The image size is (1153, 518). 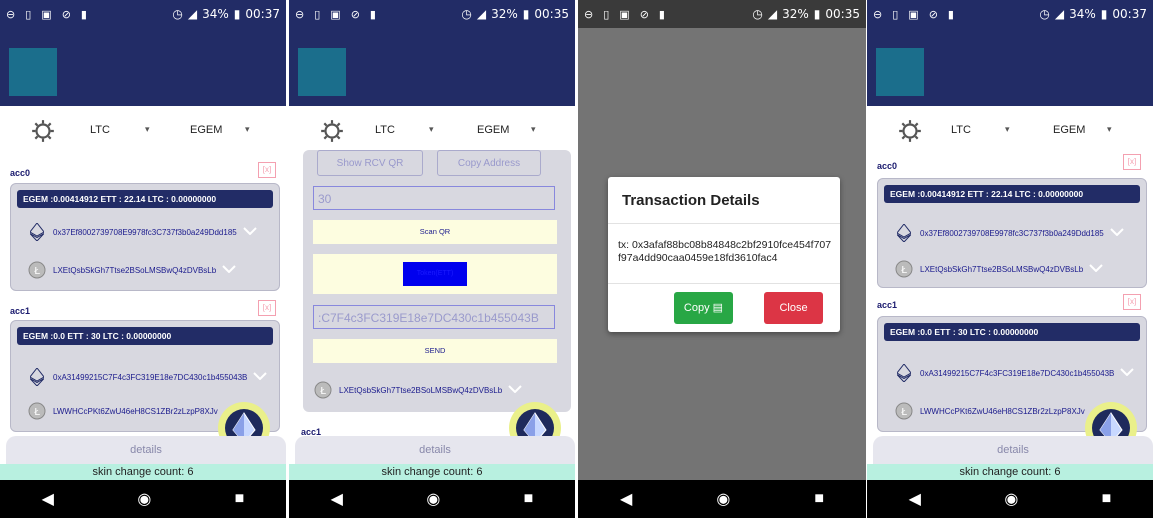 What do you see at coordinates (435, 274) in the screenshot?
I see `token-select-button: Token(ETT)` at bounding box center [435, 274].